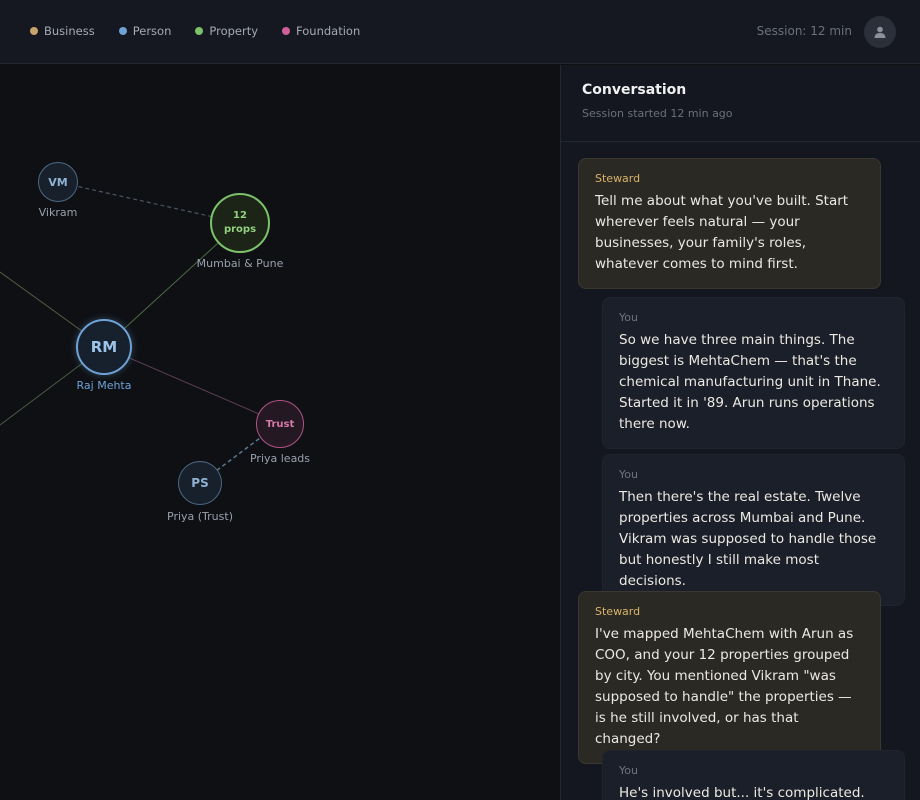 The image size is (920, 800). Describe the element at coordinates (740, 103) in the screenshot. I see `conversation-header: Conversation Session started 12 min ago` at that location.